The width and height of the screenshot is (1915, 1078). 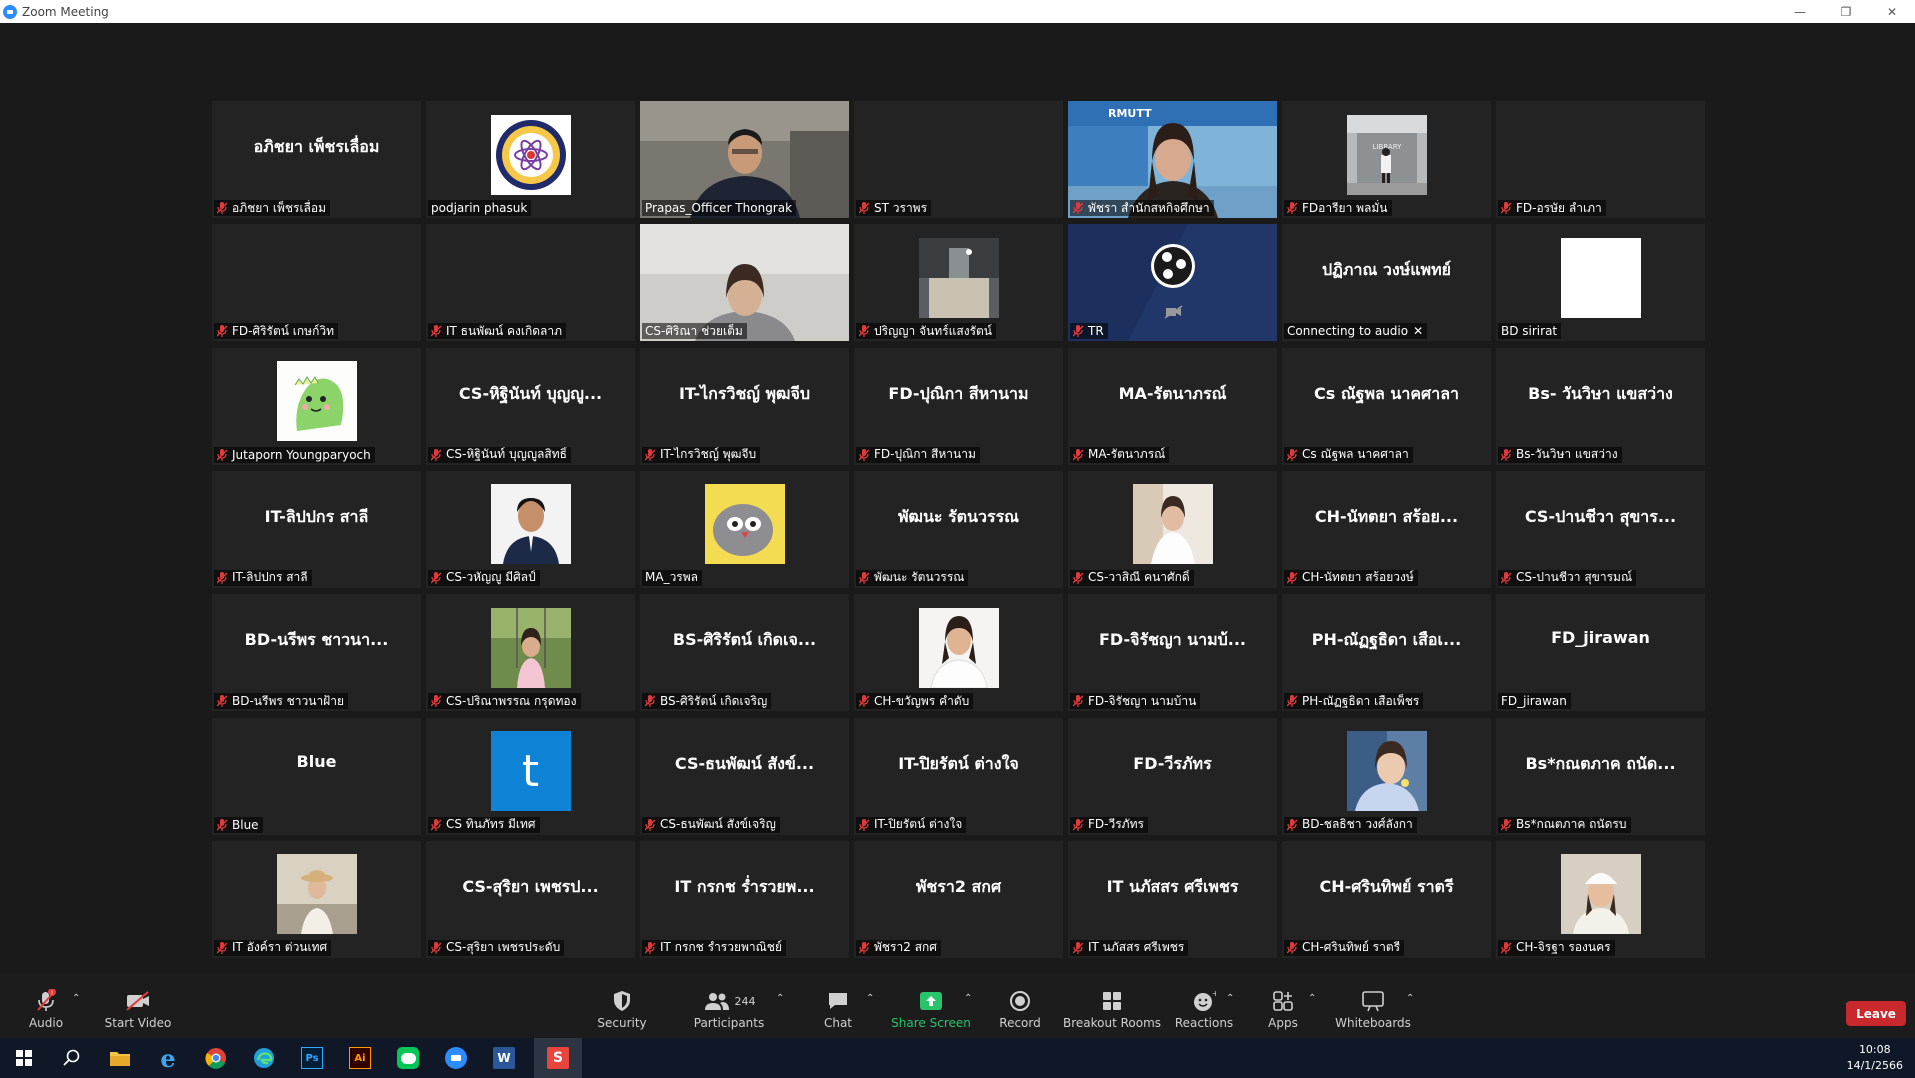 What do you see at coordinates (1600, 406) in the screenshot?
I see `participant-tile: Bs- วันวิษา แขสว่าง Bs-วันวิษา แขสว่าง` at bounding box center [1600, 406].